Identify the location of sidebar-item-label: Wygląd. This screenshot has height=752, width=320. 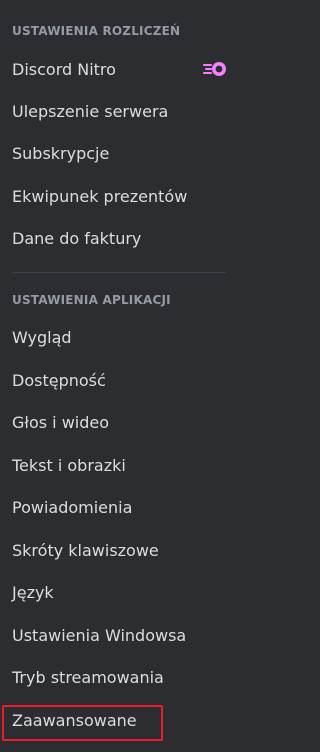
(42, 337).